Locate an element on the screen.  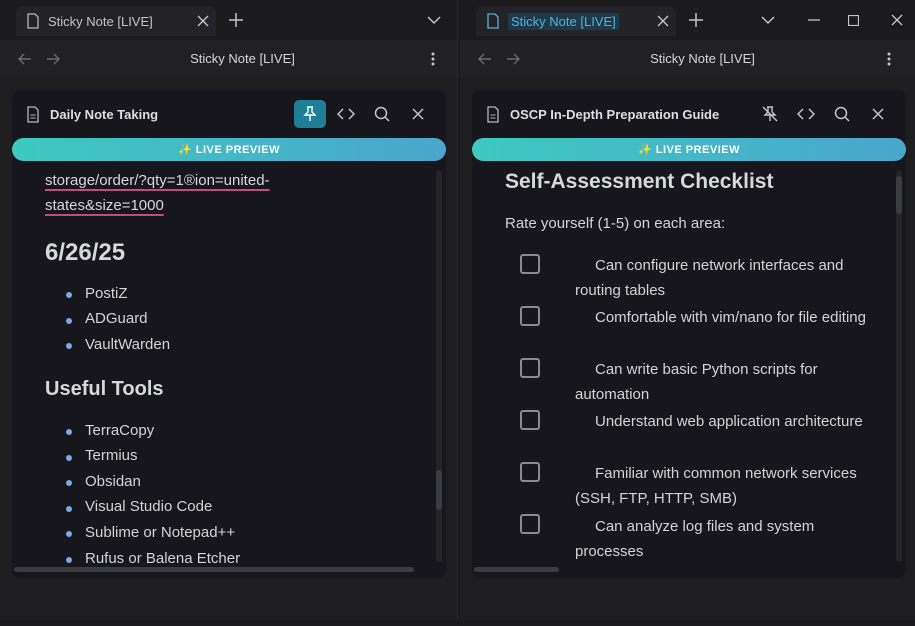
list-item: VaultWarden is located at coordinates (128, 344).